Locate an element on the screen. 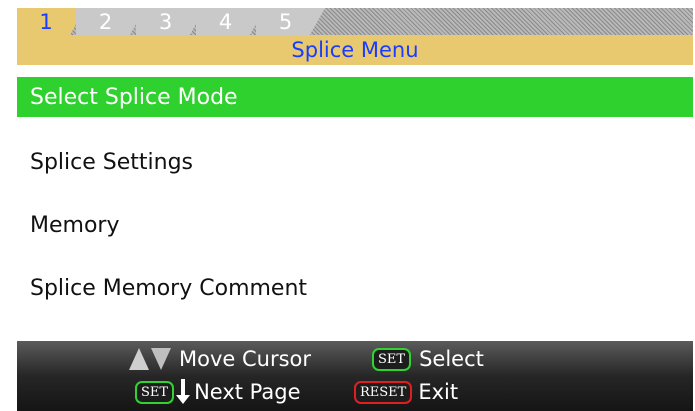 The image size is (695, 411). tab-label: 3 is located at coordinates (165, 21).